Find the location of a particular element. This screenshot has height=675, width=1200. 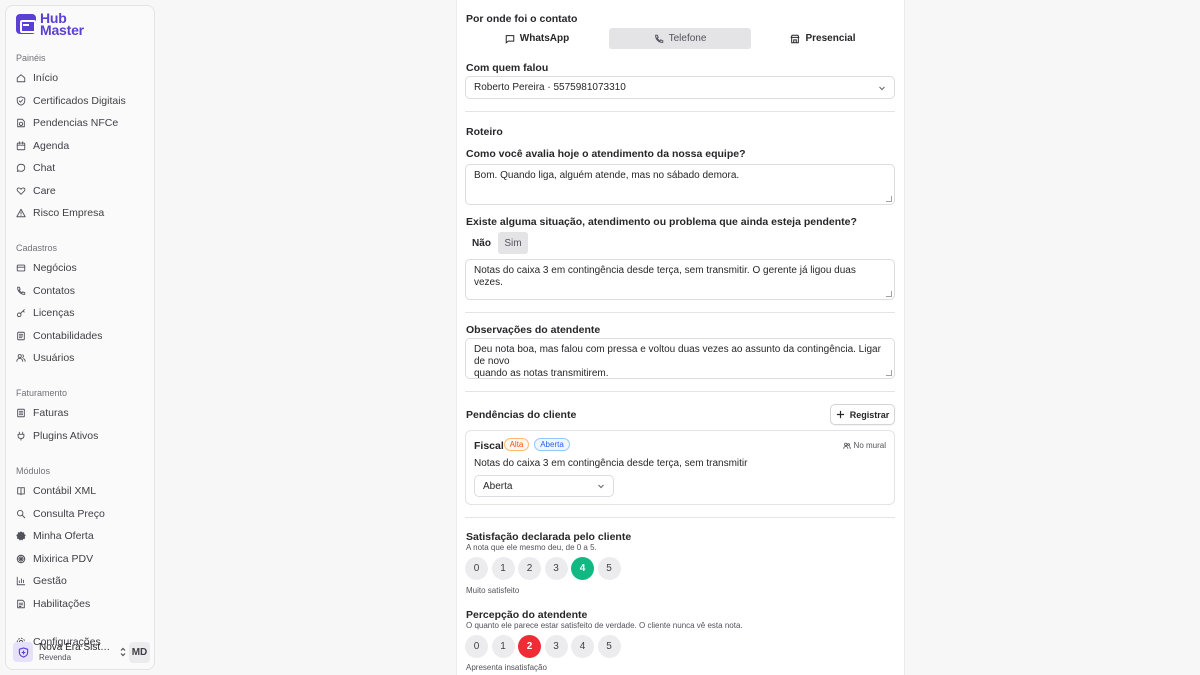

sidebar-item-faturas: Faturas is located at coordinates (81, 413).